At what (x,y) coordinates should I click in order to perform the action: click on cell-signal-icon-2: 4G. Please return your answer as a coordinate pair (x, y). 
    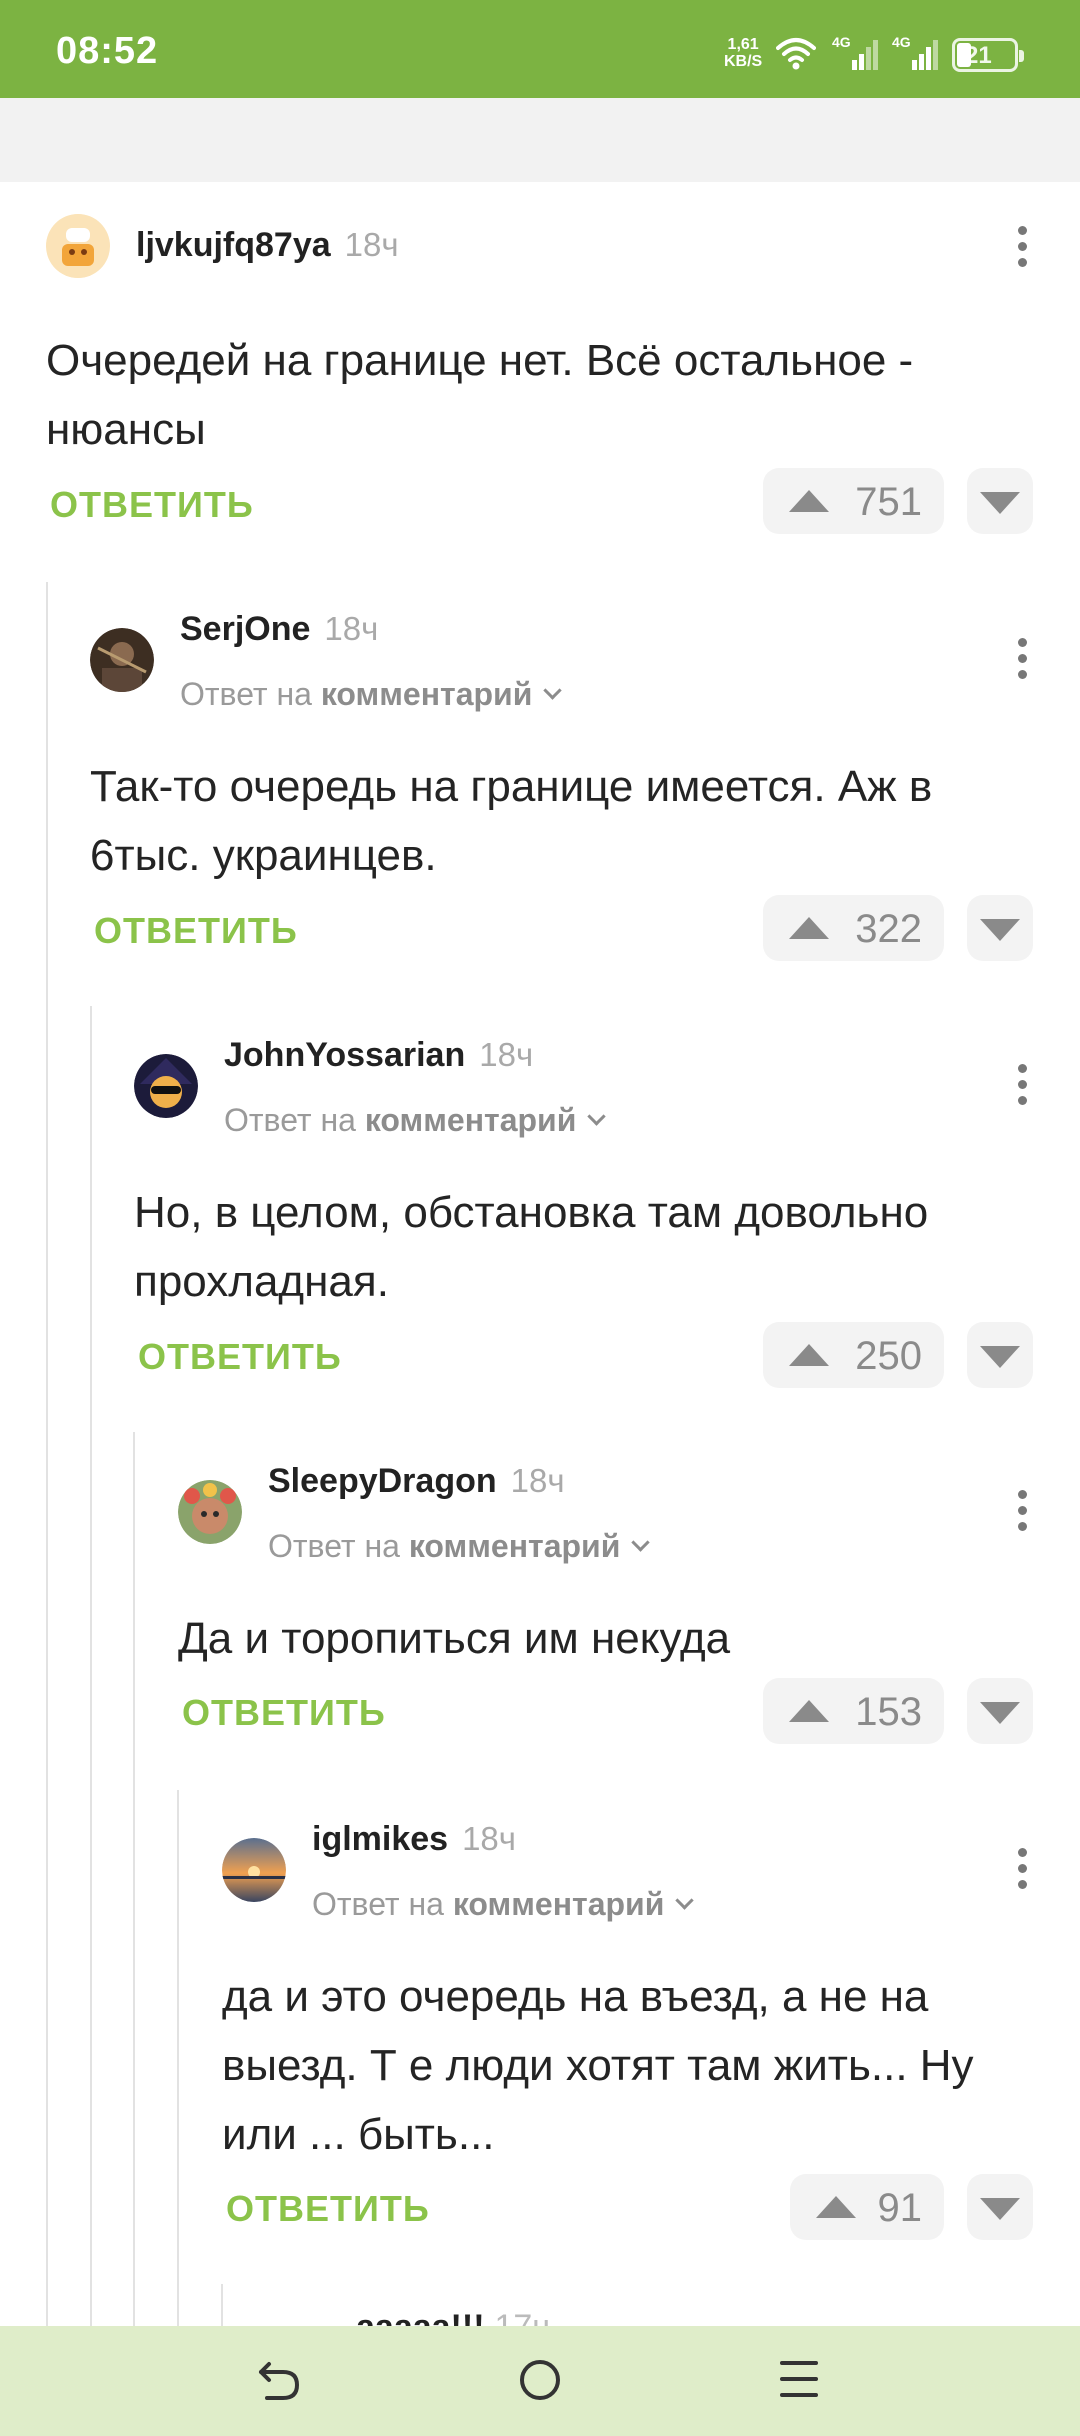
    Looking at the image, I should click on (916, 55).